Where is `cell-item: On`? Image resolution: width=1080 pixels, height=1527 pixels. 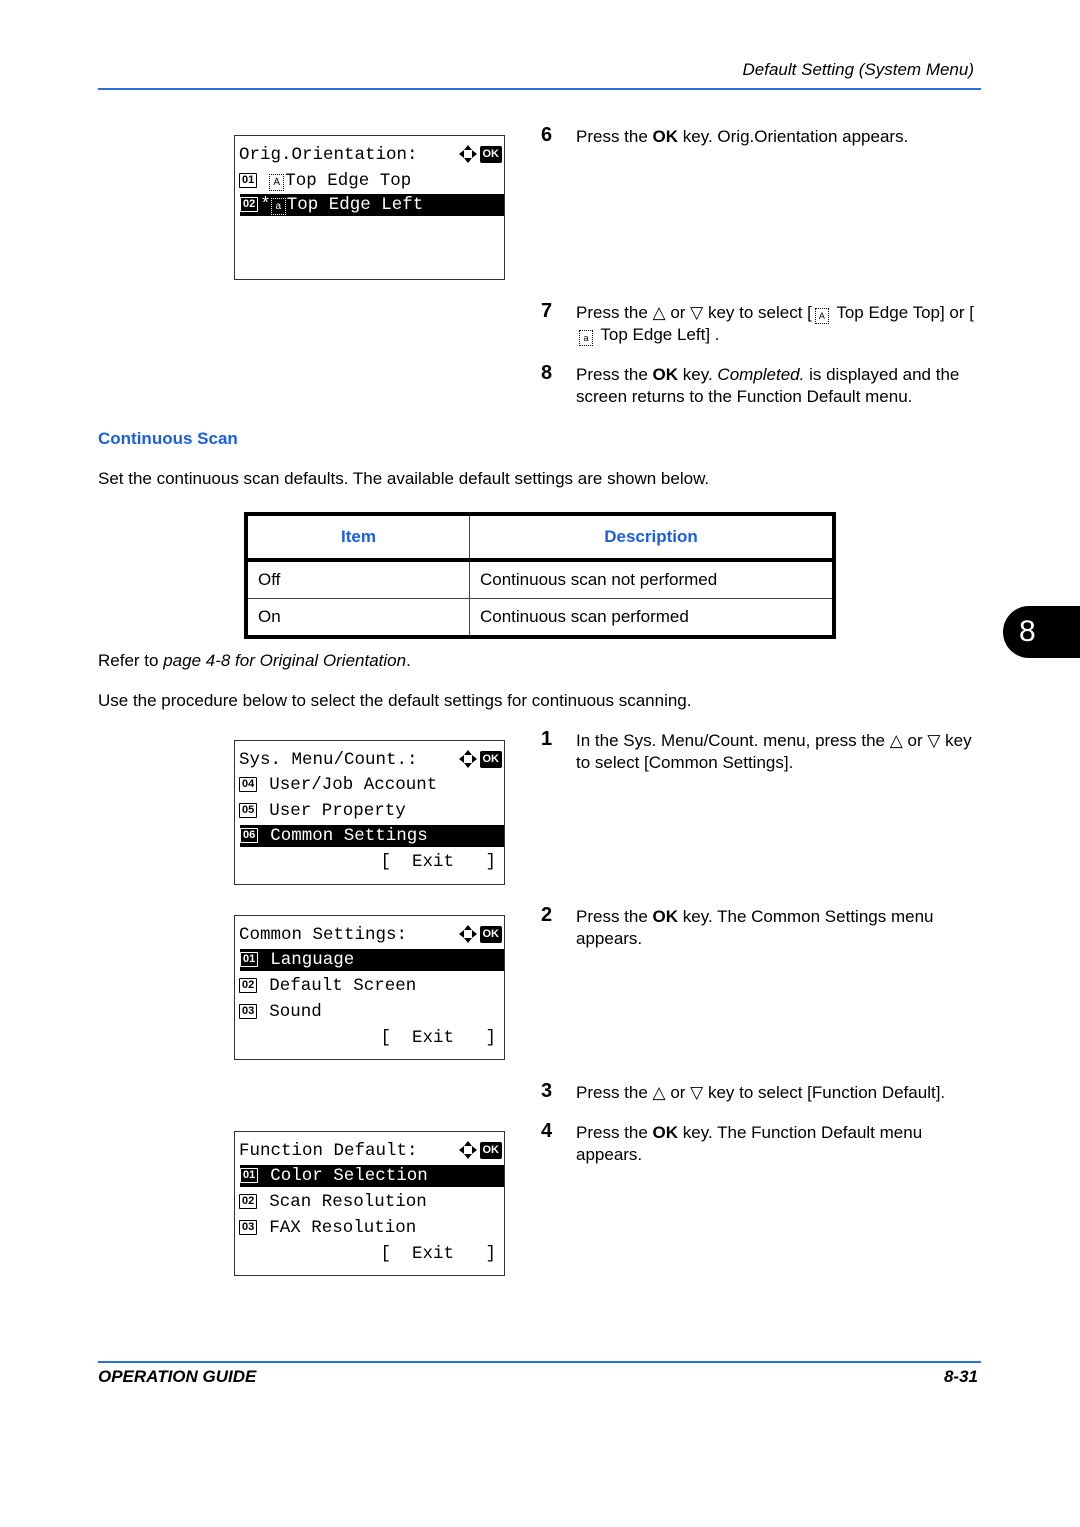
cell-item: On is located at coordinates (358, 617).